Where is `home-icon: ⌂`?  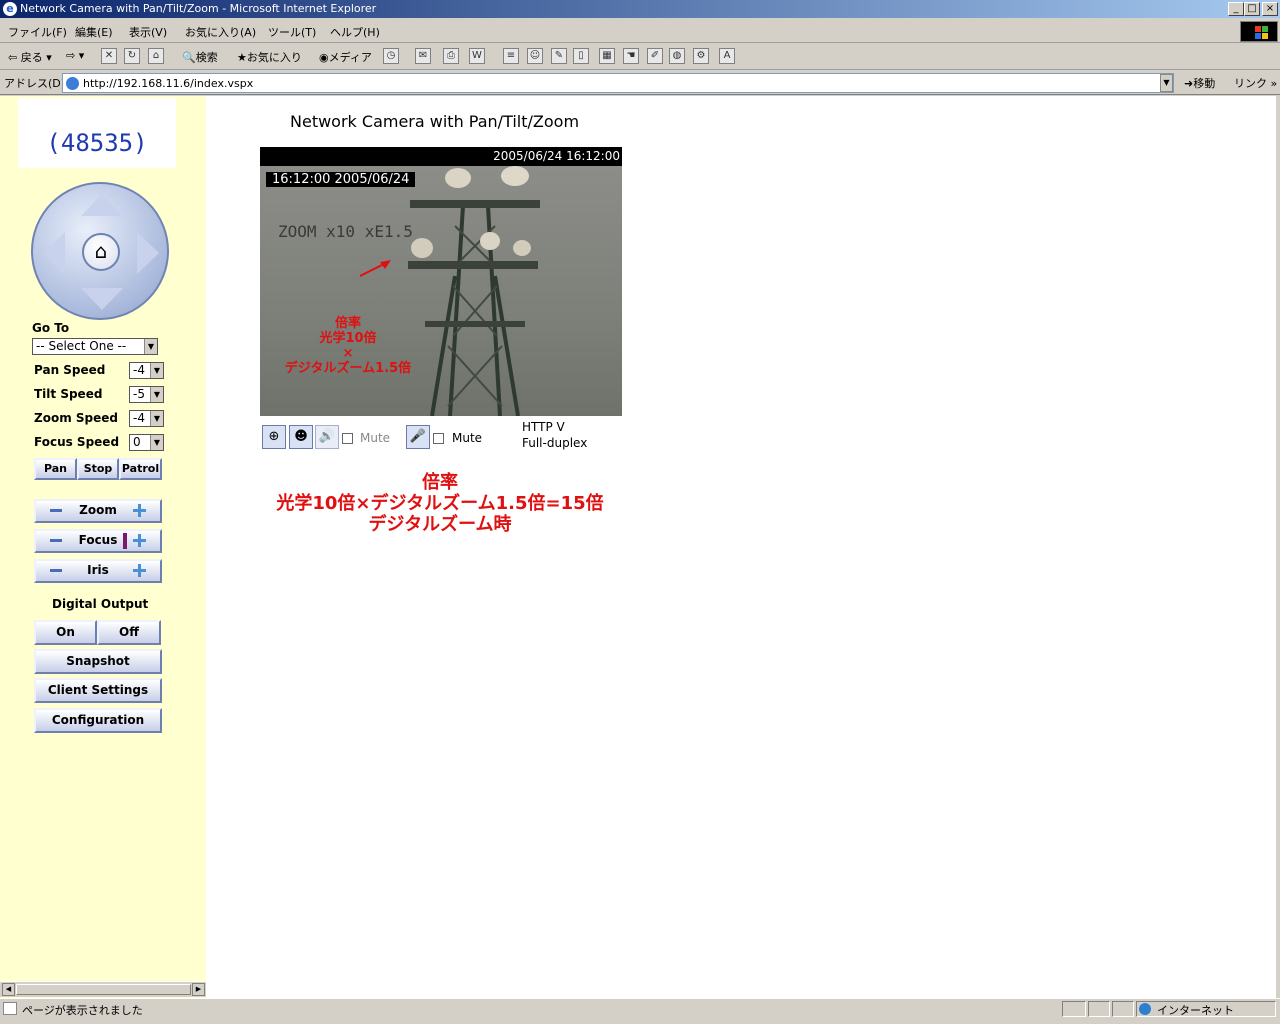
home-icon: ⌂ is located at coordinates (156, 56).